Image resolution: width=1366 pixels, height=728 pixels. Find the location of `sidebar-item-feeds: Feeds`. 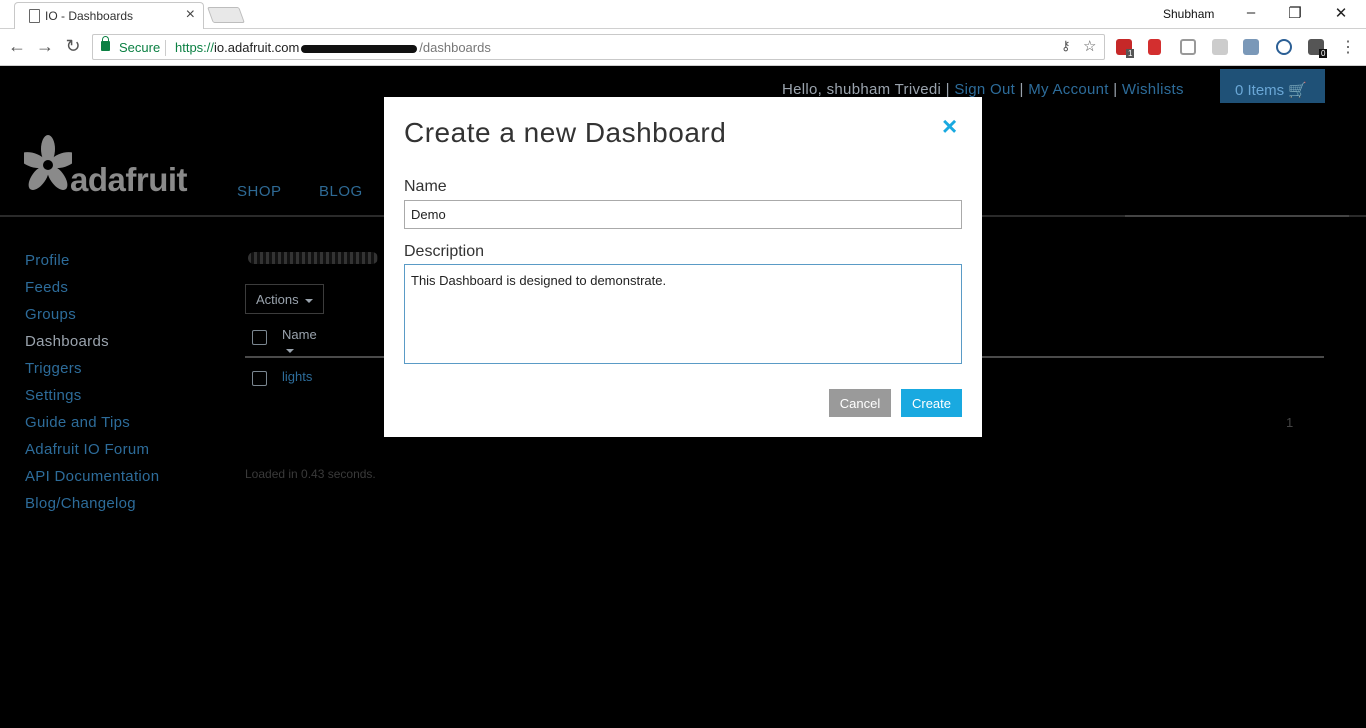

sidebar-item-feeds: Feeds is located at coordinates (92, 292).